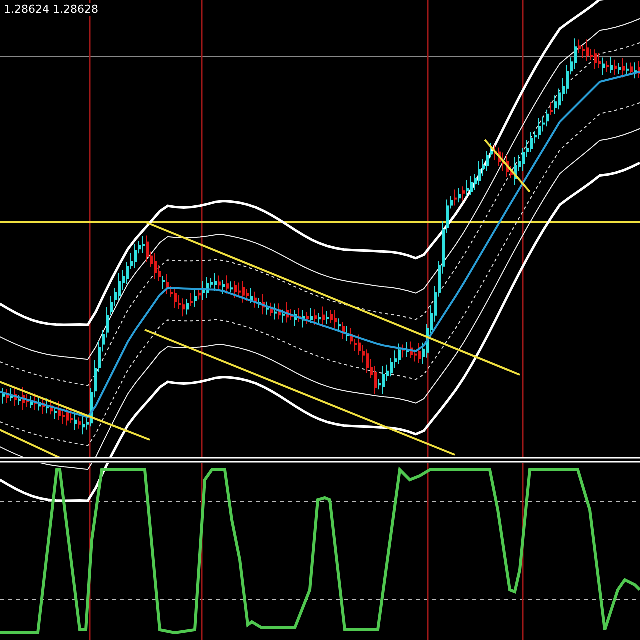 This screenshot has height=640, width=640. What do you see at coordinates (51, 9) in the screenshot?
I see `price-quote: 1.28624 1.28628` at bounding box center [51, 9].